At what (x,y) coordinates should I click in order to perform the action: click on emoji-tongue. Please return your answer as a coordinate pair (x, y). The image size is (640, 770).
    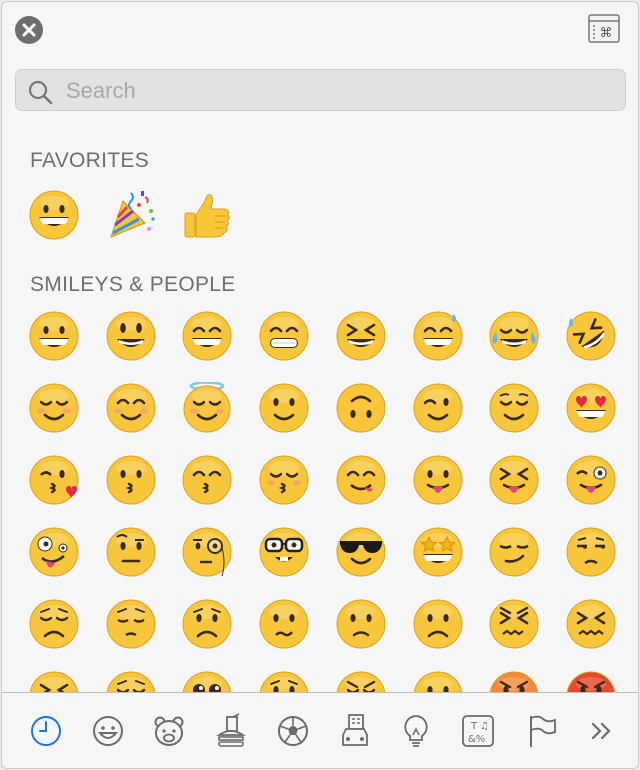
    Looking at the image, I should click on (438, 480).